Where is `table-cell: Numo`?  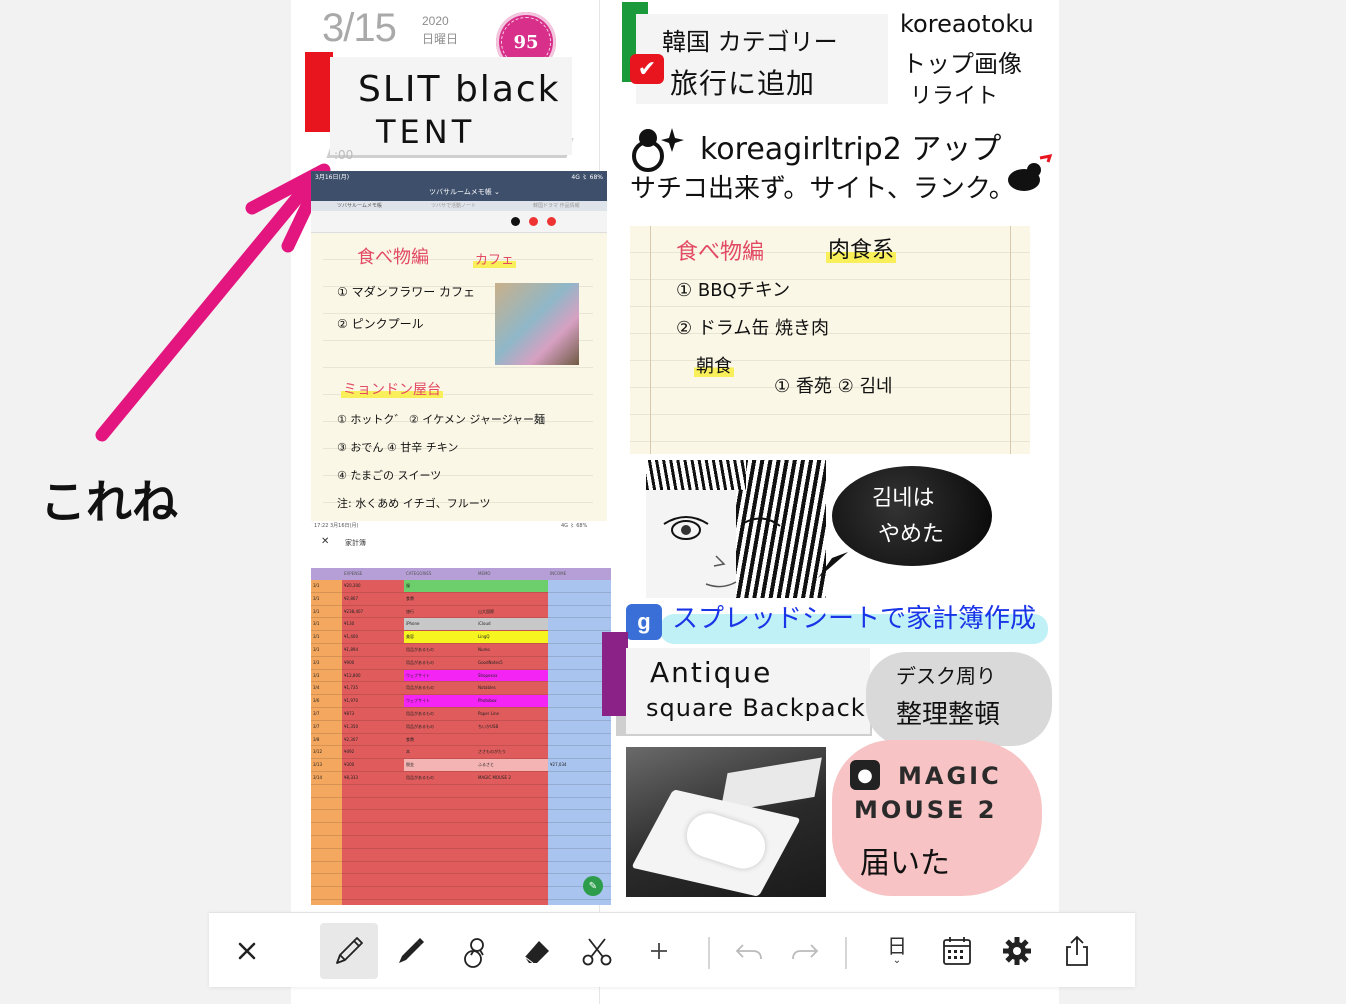
table-cell: Numo is located at coordinates (484, 649).